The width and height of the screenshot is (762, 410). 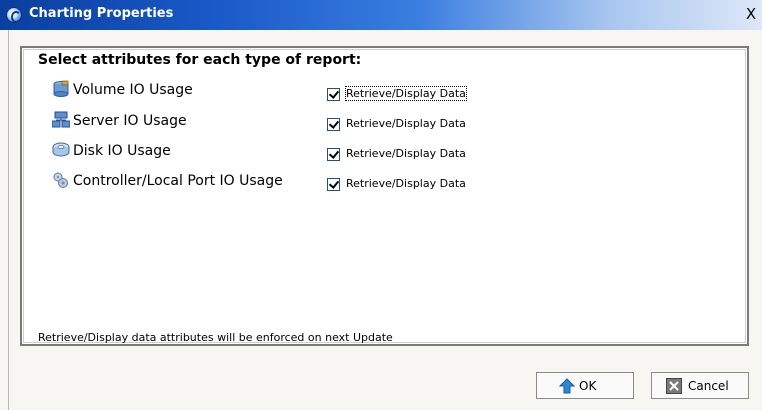 I want to click on volume-icon, so click(x=61, y=88).